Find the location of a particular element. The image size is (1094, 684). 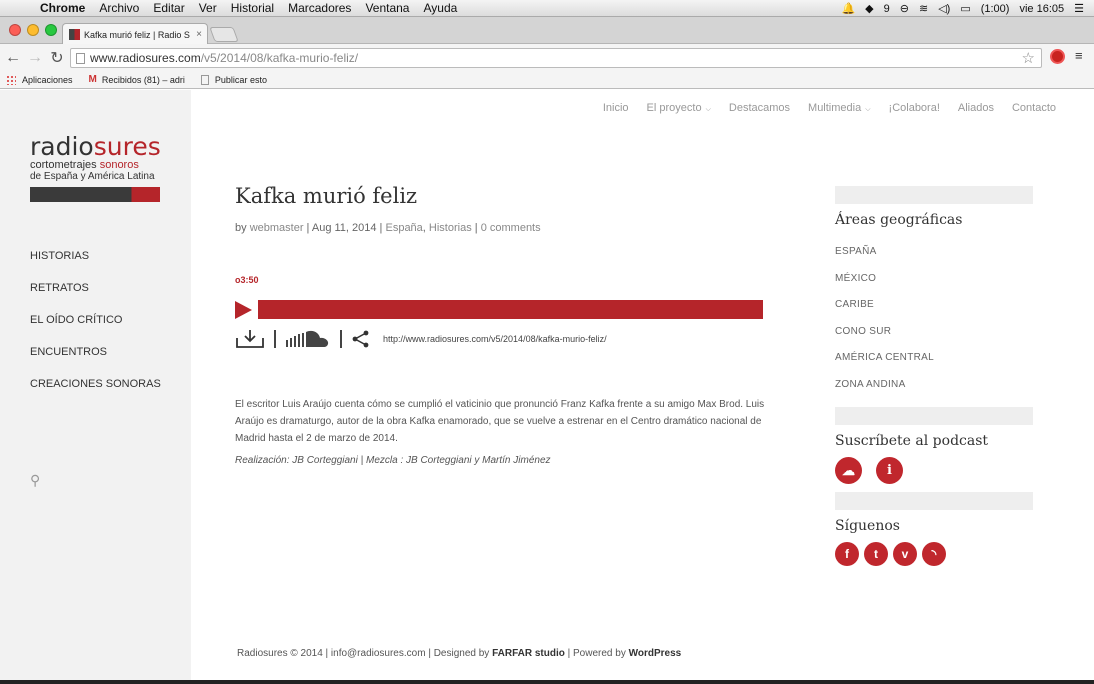

close-tab-icon: × is located at coordinates (199, 34).